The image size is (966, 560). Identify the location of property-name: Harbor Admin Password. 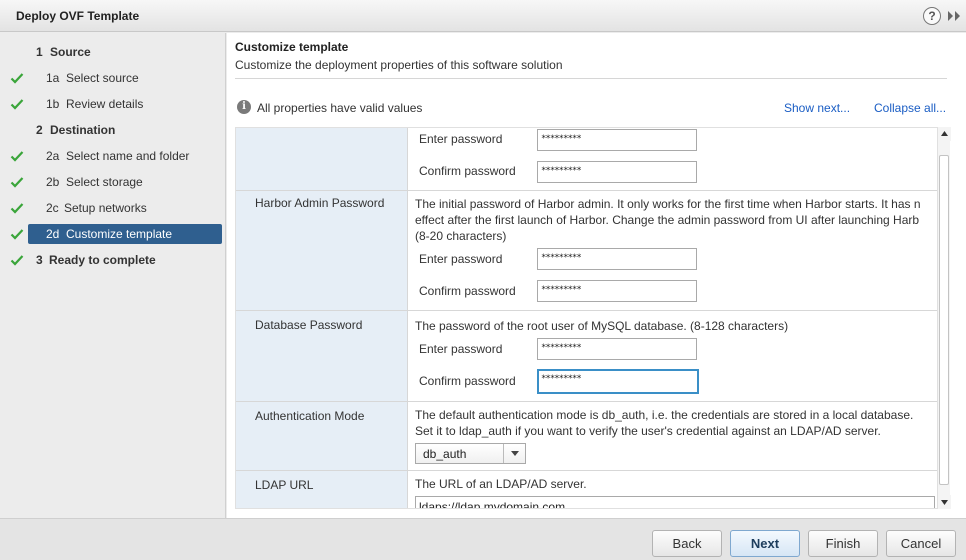
(320, 203).